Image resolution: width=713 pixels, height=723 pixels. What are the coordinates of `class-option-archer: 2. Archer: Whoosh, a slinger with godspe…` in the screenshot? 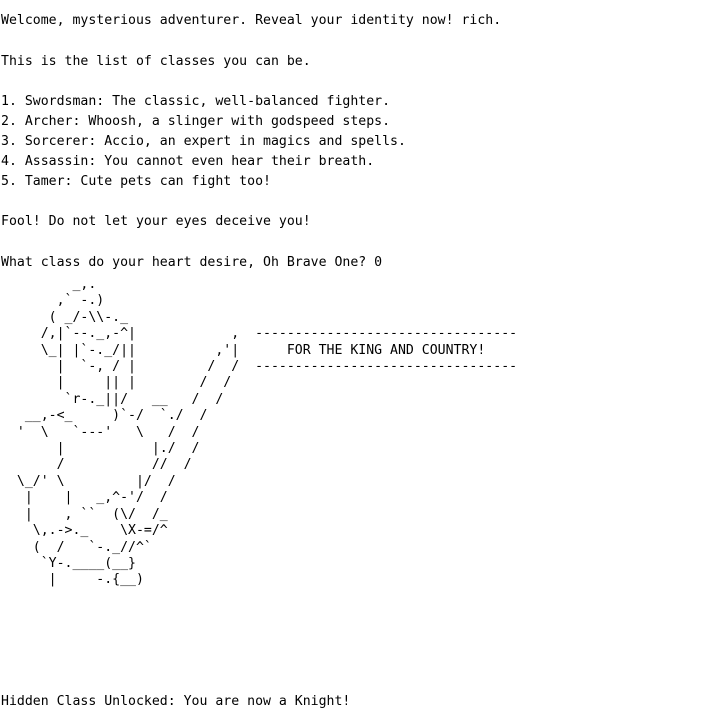 It's located at (196, 121).